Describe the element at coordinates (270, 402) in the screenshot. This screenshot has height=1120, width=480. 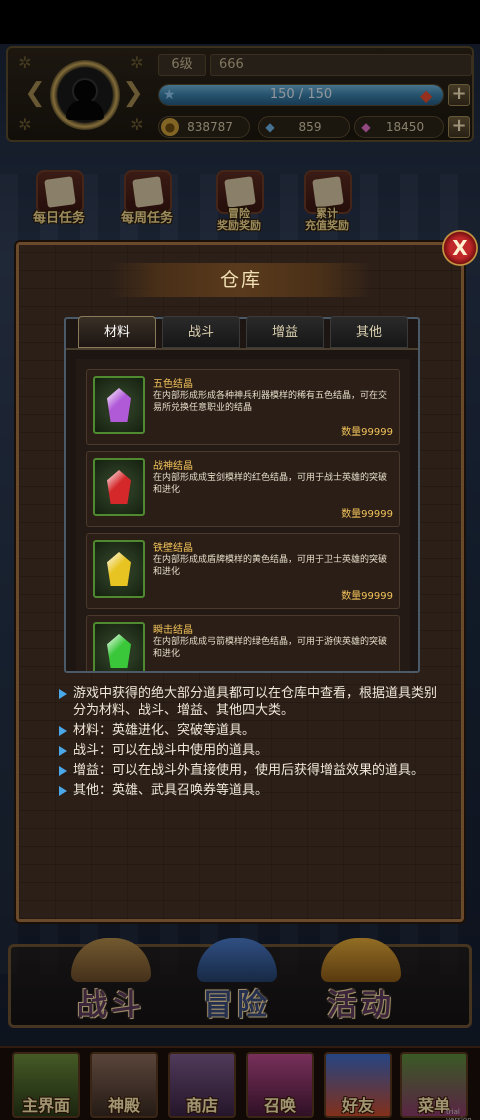
I see `item-description: 在内部形成形成各种神兵利器模样的稀有五色结晶，可在交易所兑换任意职业的结晶` at that location.